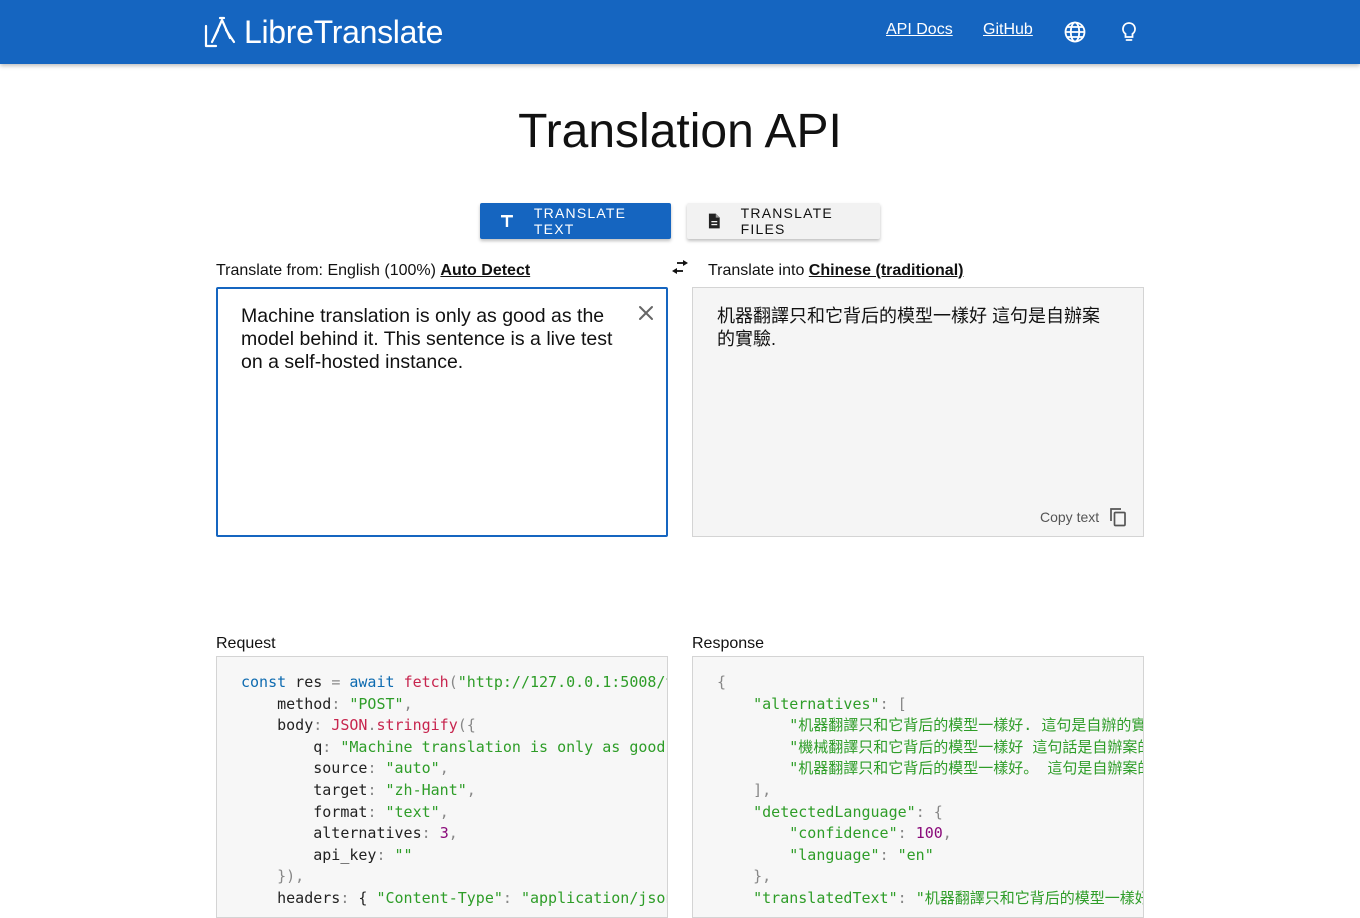 This screenshot has height=918, width=1360. What do you see at coordinates (966, 768) in the screenshot?
I see `response-code-line: "机器翻譯只和它背后的模型一樣好。 這句是自辦案的實驗"` at bounding box center [966, 768].